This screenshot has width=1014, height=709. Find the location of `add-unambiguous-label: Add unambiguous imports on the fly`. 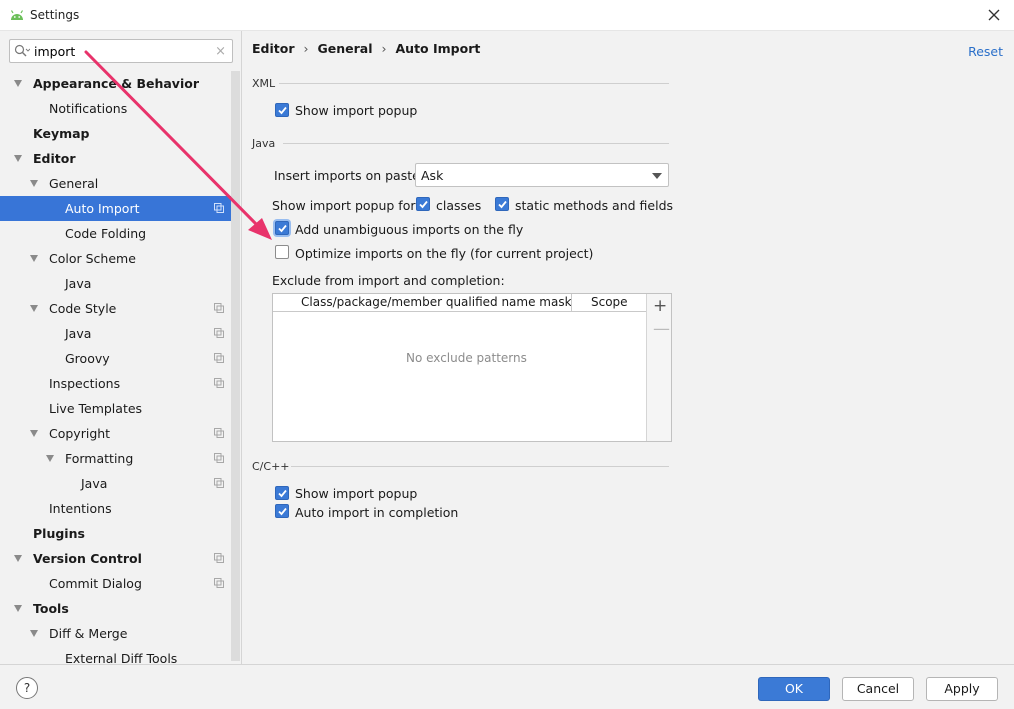

add-unambiguous-label: Add unambiguous imports on the fly is located at coordinates (409, 229).